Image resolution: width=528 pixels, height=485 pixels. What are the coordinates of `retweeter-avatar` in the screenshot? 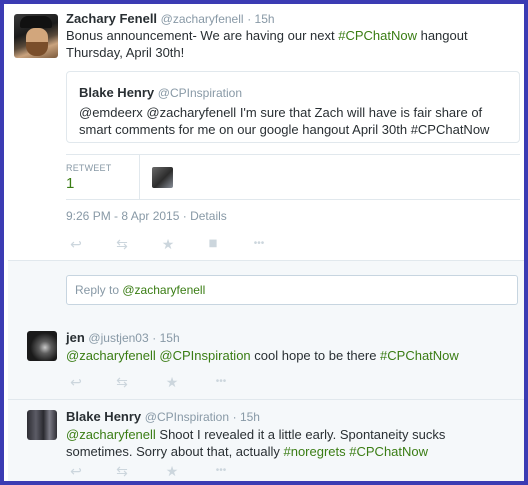 It's located at (162, 177).